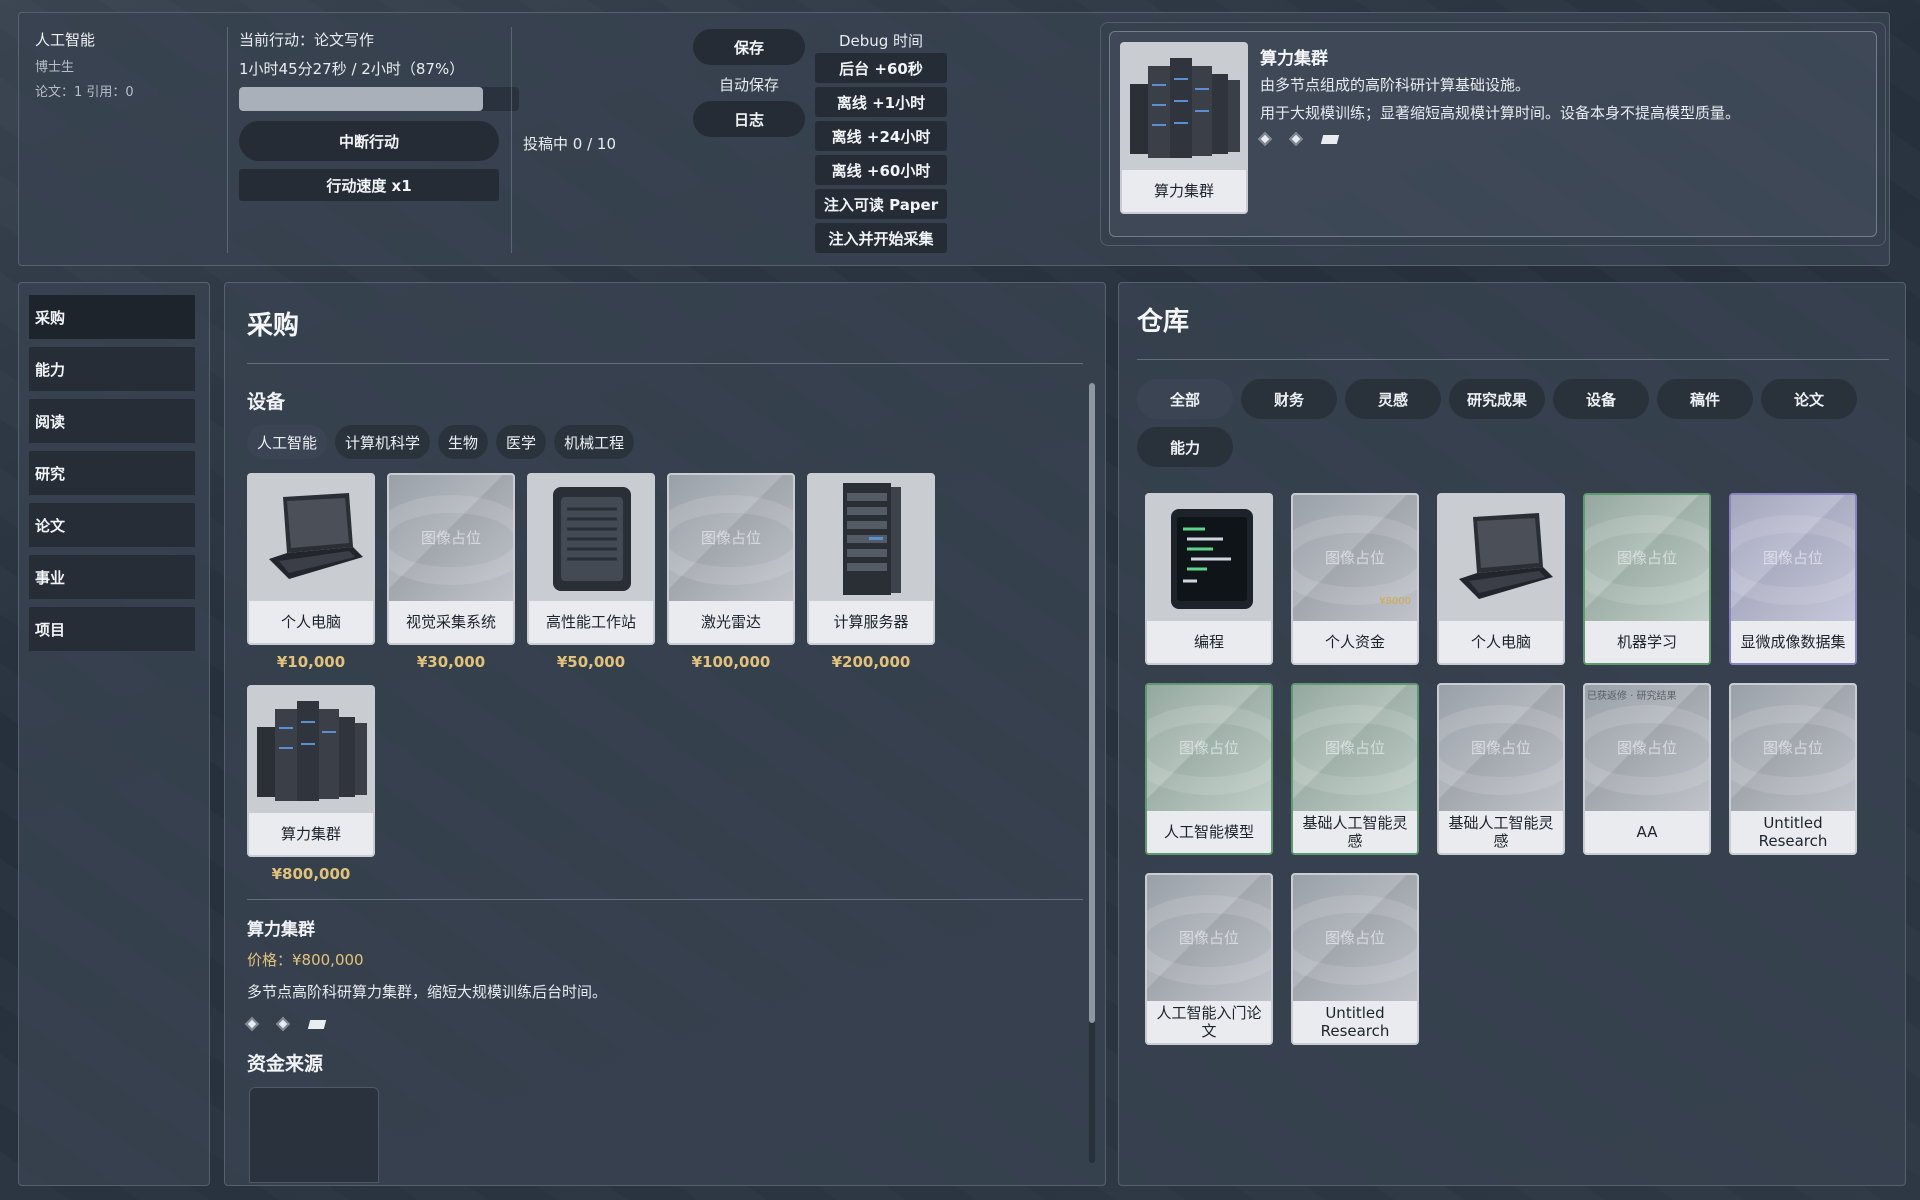 This screenshot has width=1920, height=1200. I want to click on sidebar-item-reading: 阅读, so click(112, 421).